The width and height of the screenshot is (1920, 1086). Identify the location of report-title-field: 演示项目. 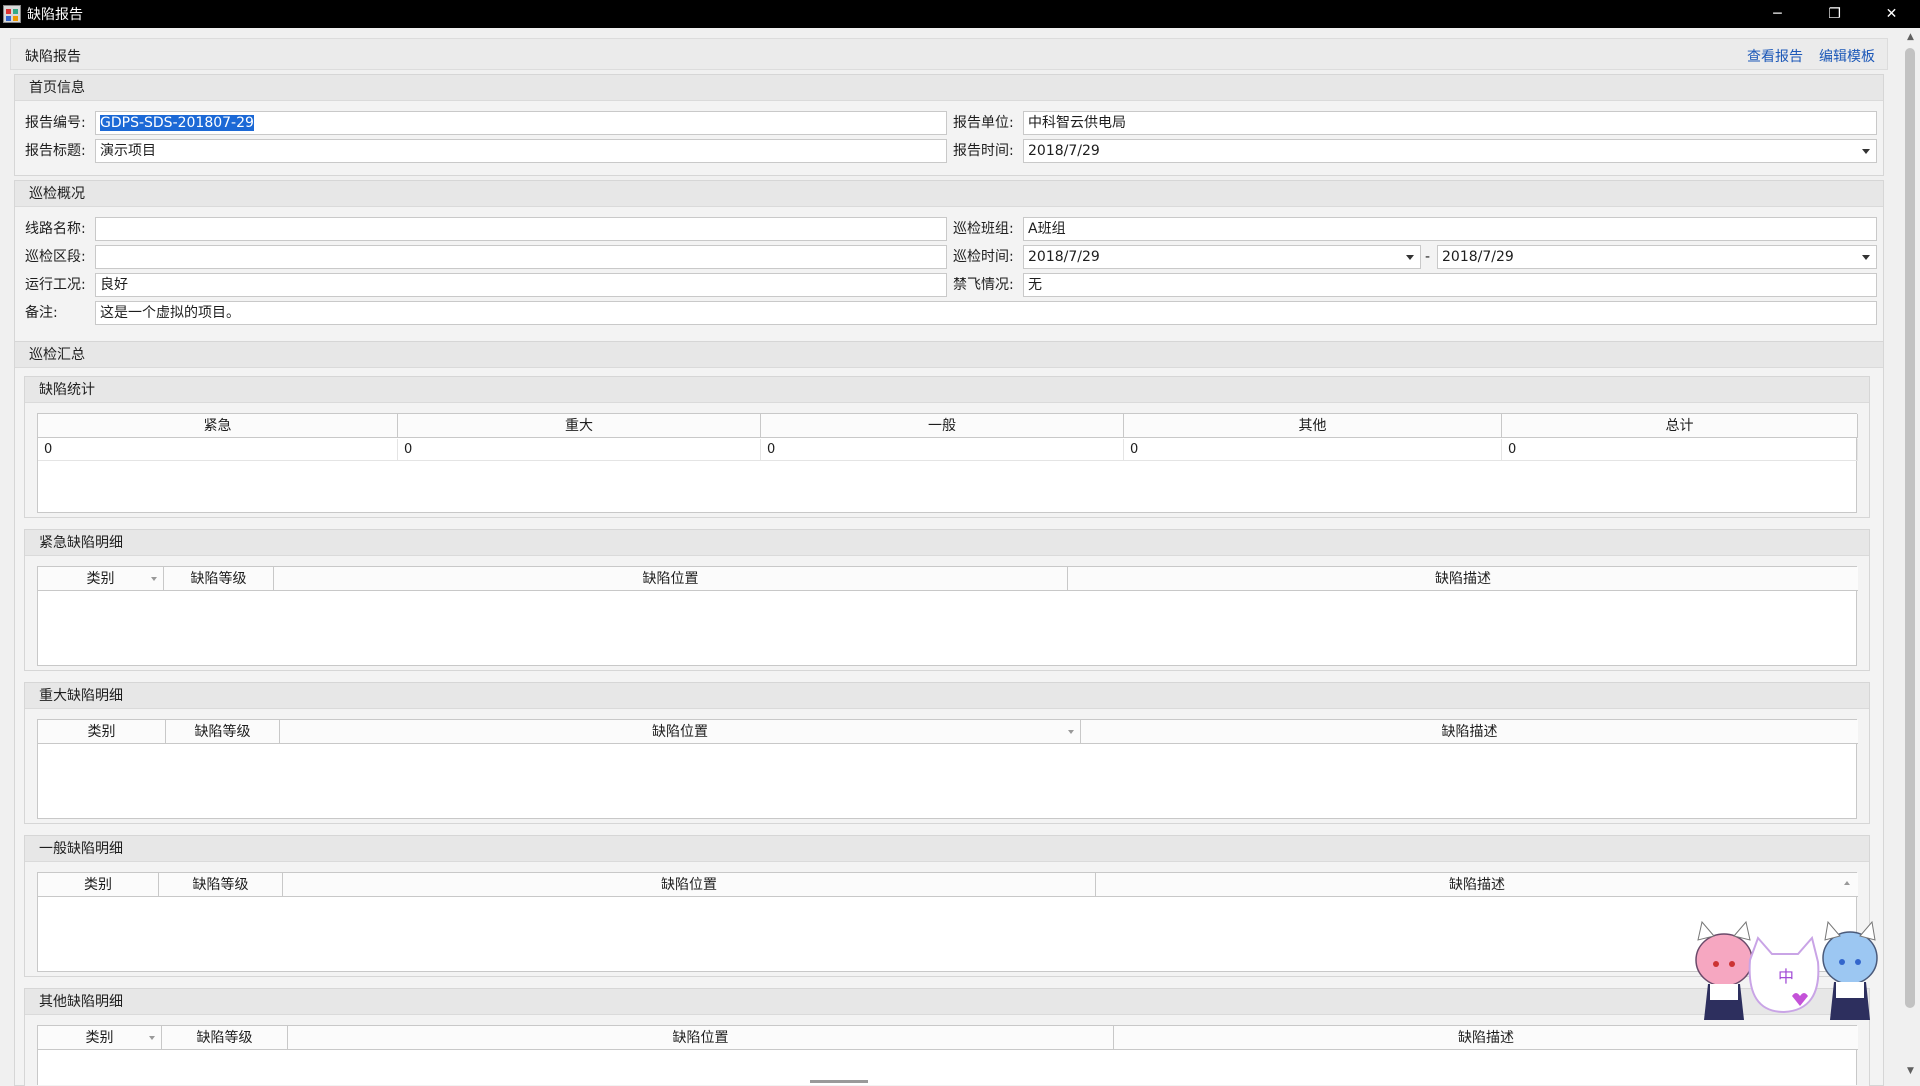
(521, 151).